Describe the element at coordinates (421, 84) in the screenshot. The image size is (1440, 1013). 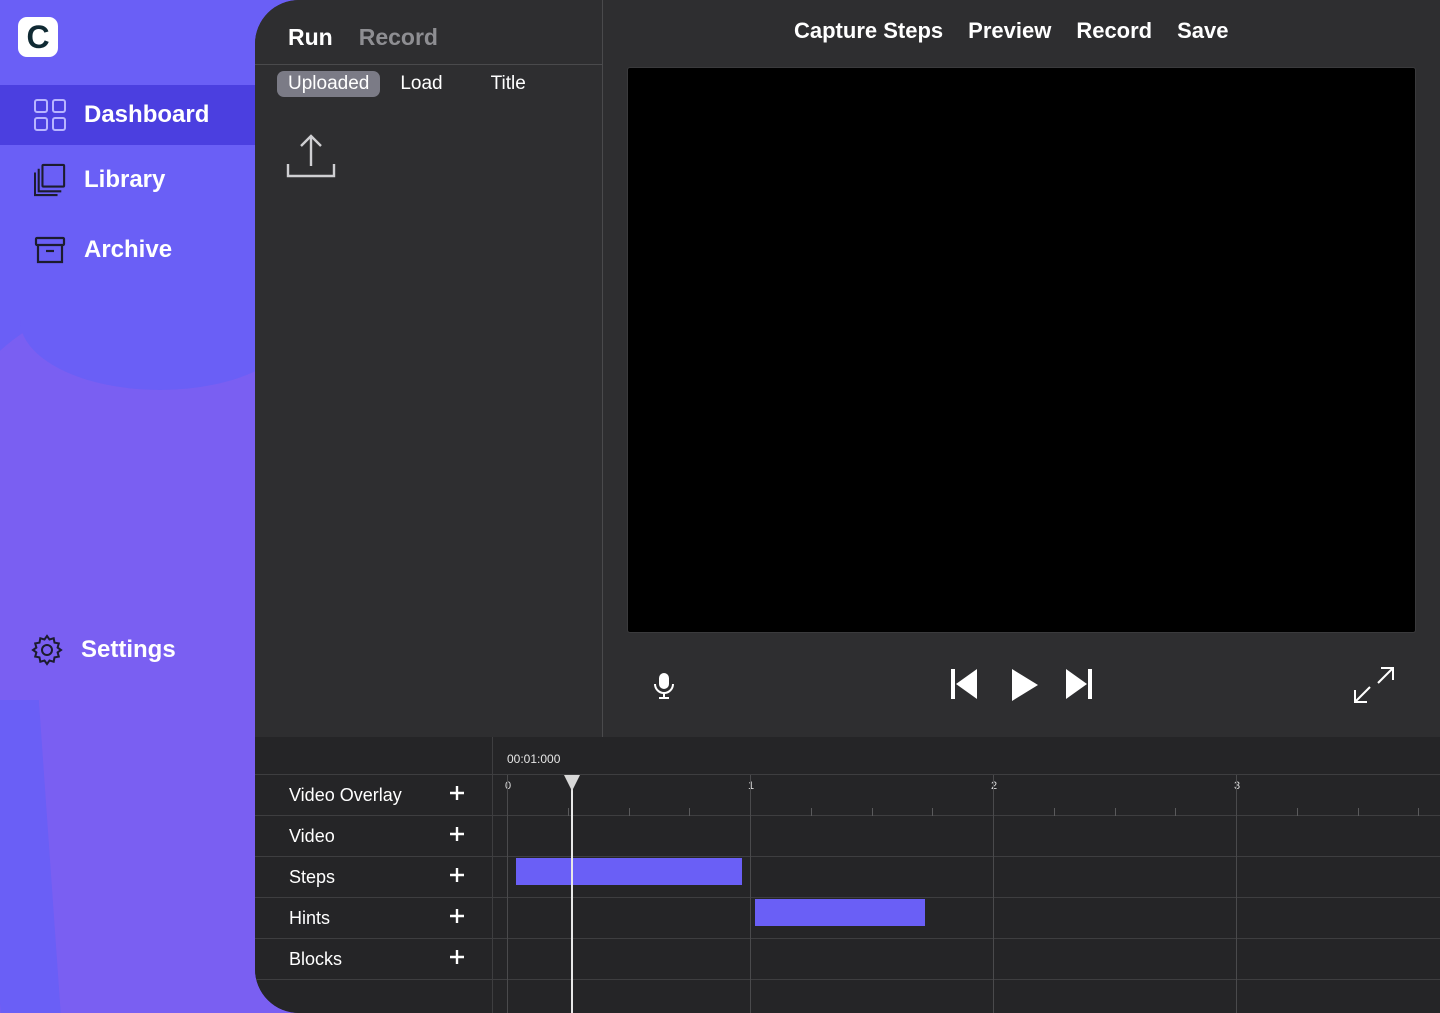
I see `subtab-load: Load` at that location.